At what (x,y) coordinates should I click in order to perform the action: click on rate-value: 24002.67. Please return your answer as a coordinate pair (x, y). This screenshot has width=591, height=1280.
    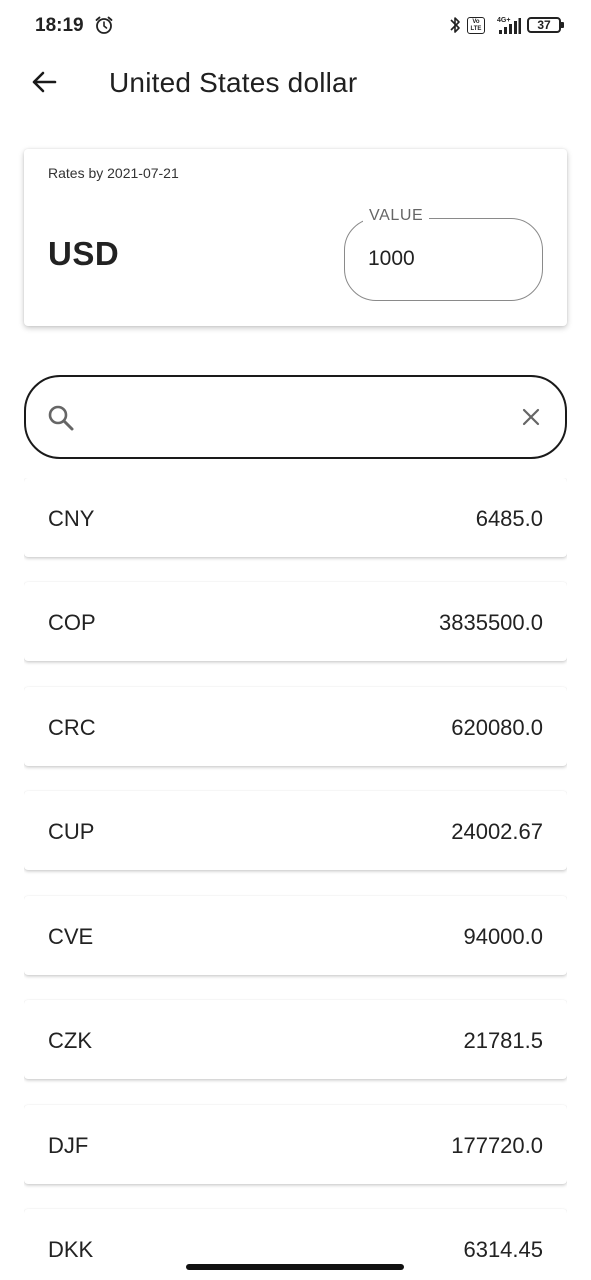
    Looking at the image, I should click on (497, 831).